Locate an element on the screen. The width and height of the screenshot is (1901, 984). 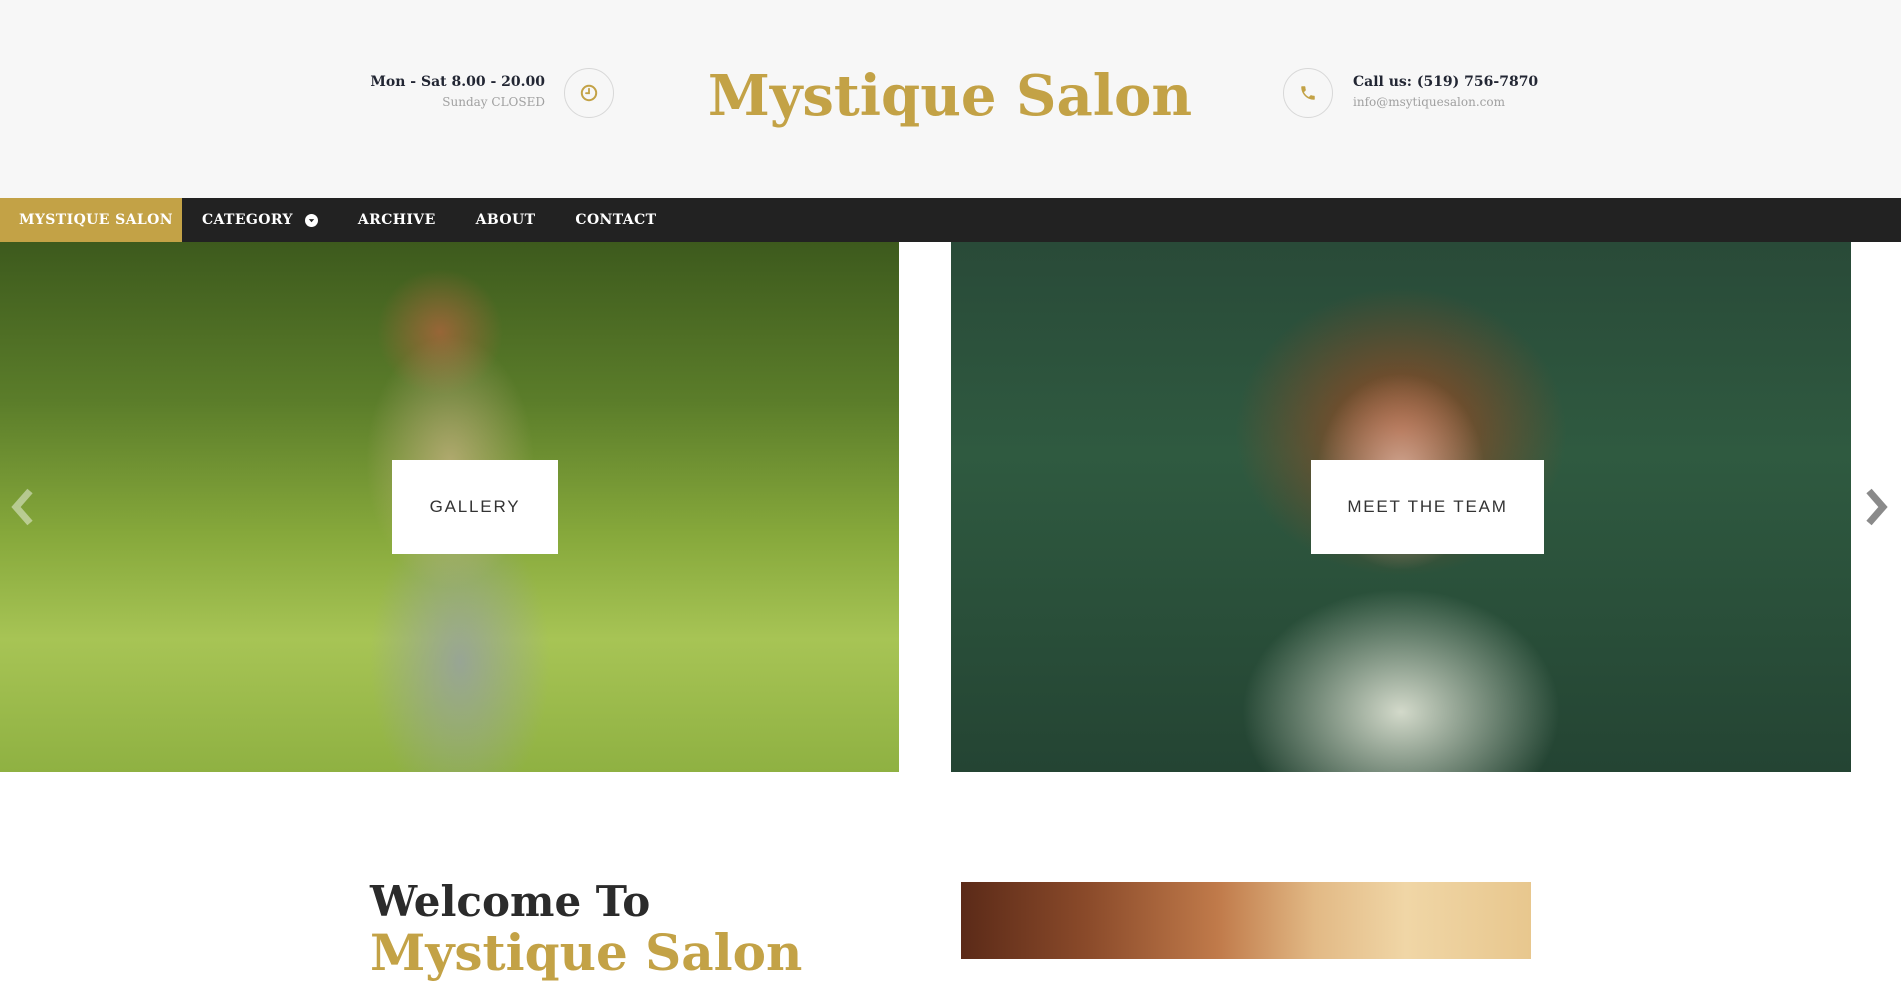
hours-sub: Sunday CLOSED is located at coordinates (493, 102).